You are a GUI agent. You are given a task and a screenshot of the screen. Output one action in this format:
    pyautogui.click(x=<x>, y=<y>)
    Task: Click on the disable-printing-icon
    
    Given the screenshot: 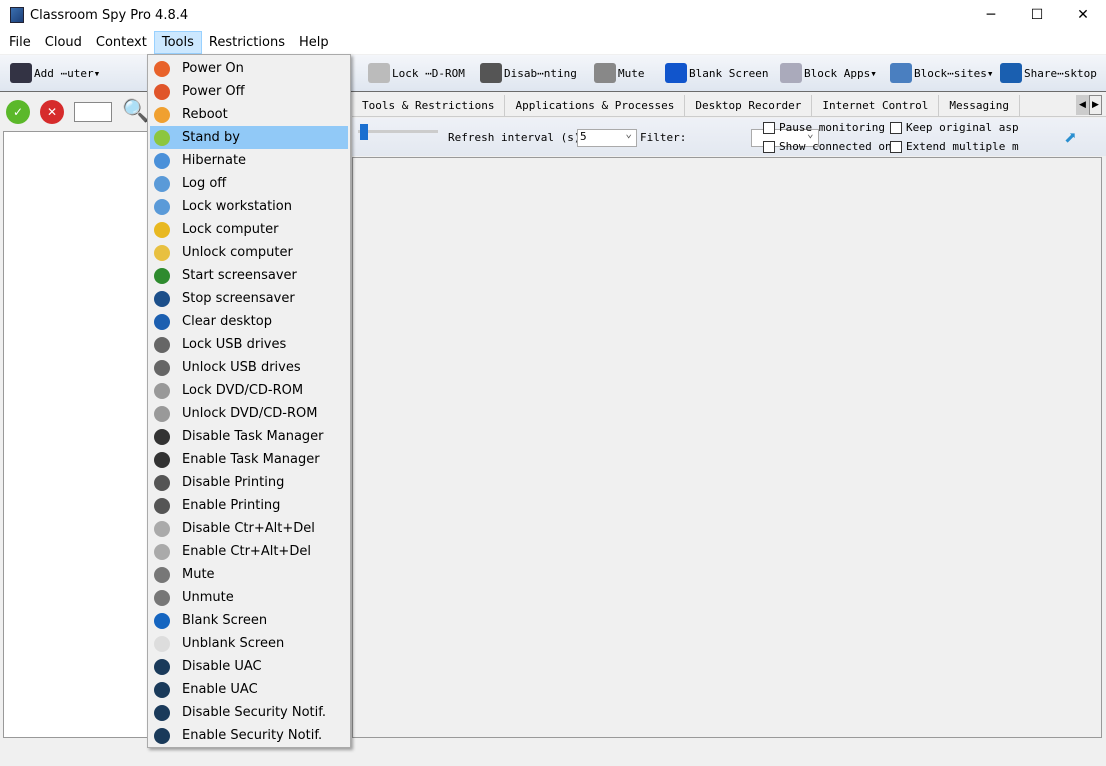 What is the action you would take?
    pyautogui.click(x=491, y=73)
    